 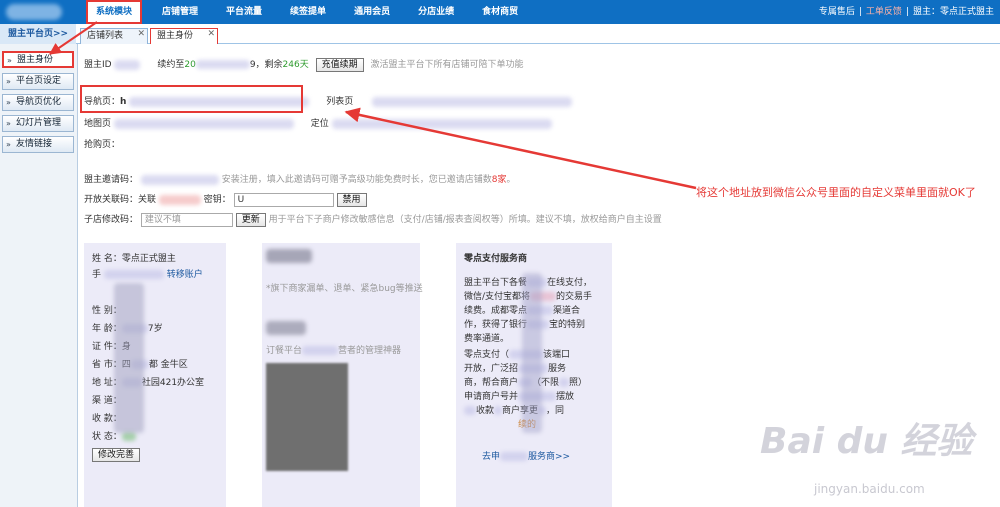 I want to click on pay-text: 该端口, so click(x=557, y=355).